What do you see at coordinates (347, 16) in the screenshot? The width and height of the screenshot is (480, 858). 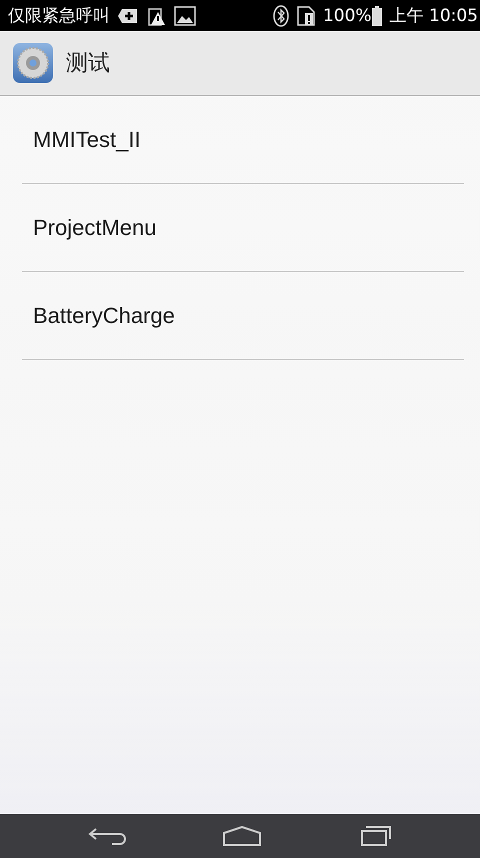 I see `battery-percent: 100%` at bounding box center [347, 16].